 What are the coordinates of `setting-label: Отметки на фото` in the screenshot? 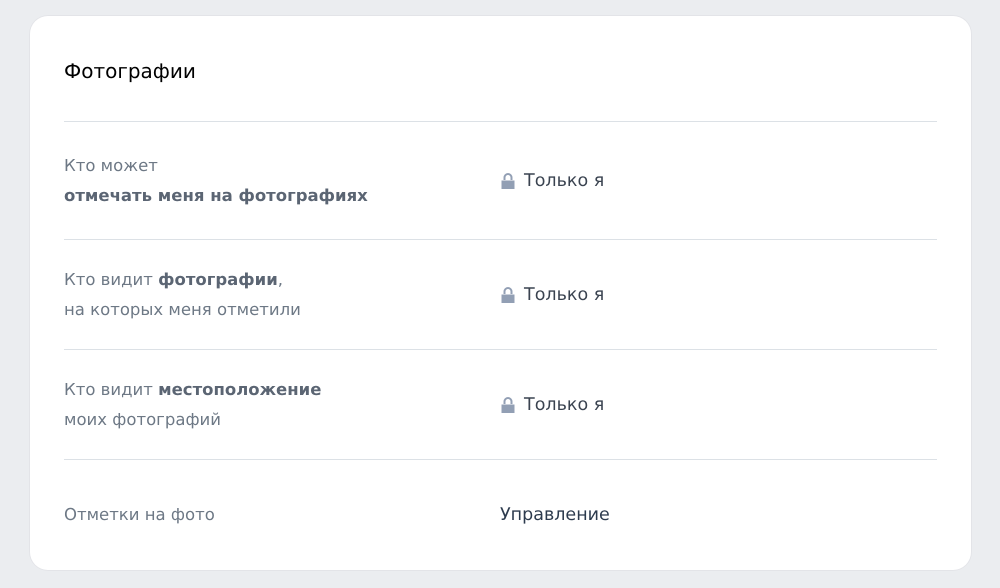 It's located at (140, 515).